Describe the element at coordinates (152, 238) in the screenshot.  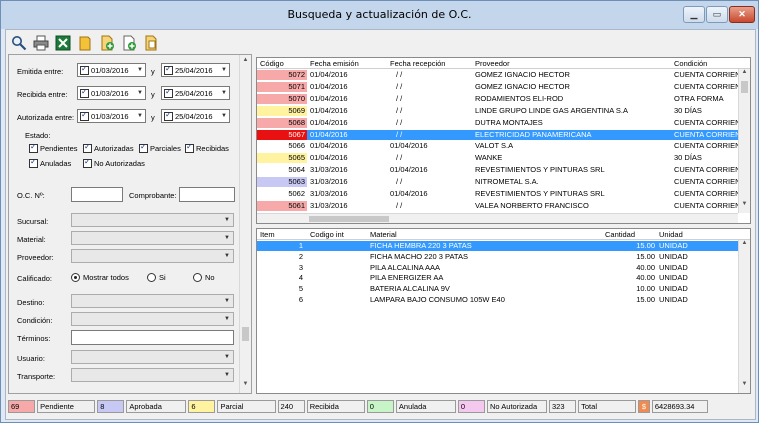
I see `material-select: ▼` at that location.